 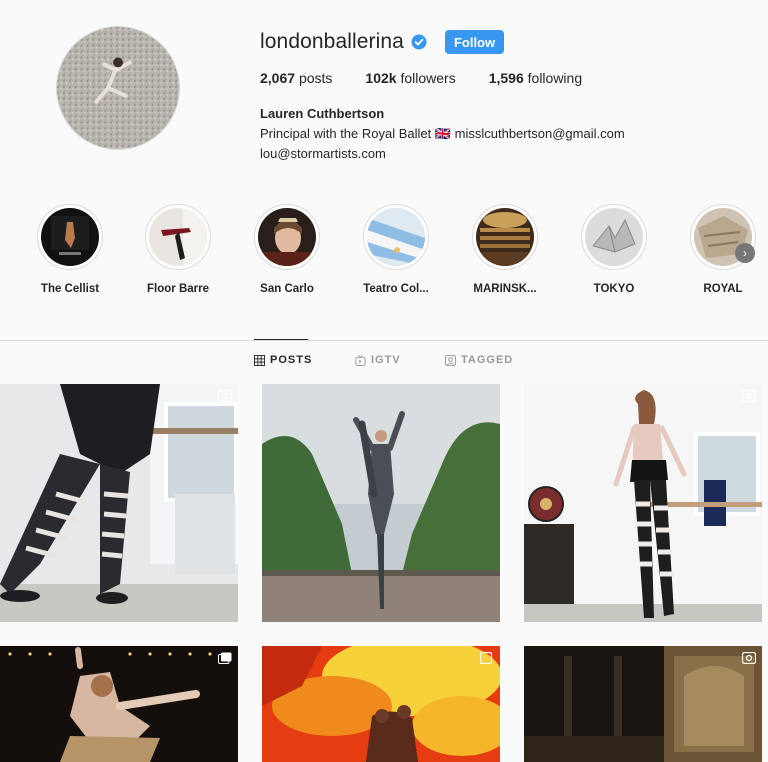 I want to click on highlight-label: ROYAL, so click(x=723, y=289).